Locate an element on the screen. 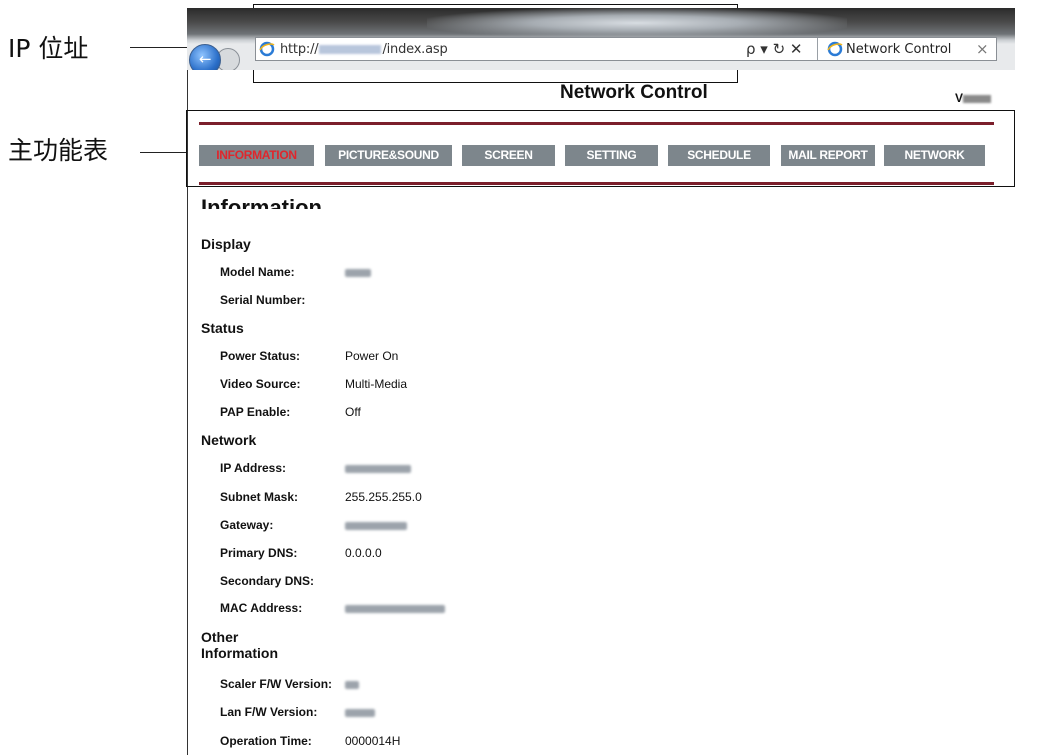 This screenshot has width=1055, height=755. gateway-label: Gateway: is located at coordinates (247, 525).